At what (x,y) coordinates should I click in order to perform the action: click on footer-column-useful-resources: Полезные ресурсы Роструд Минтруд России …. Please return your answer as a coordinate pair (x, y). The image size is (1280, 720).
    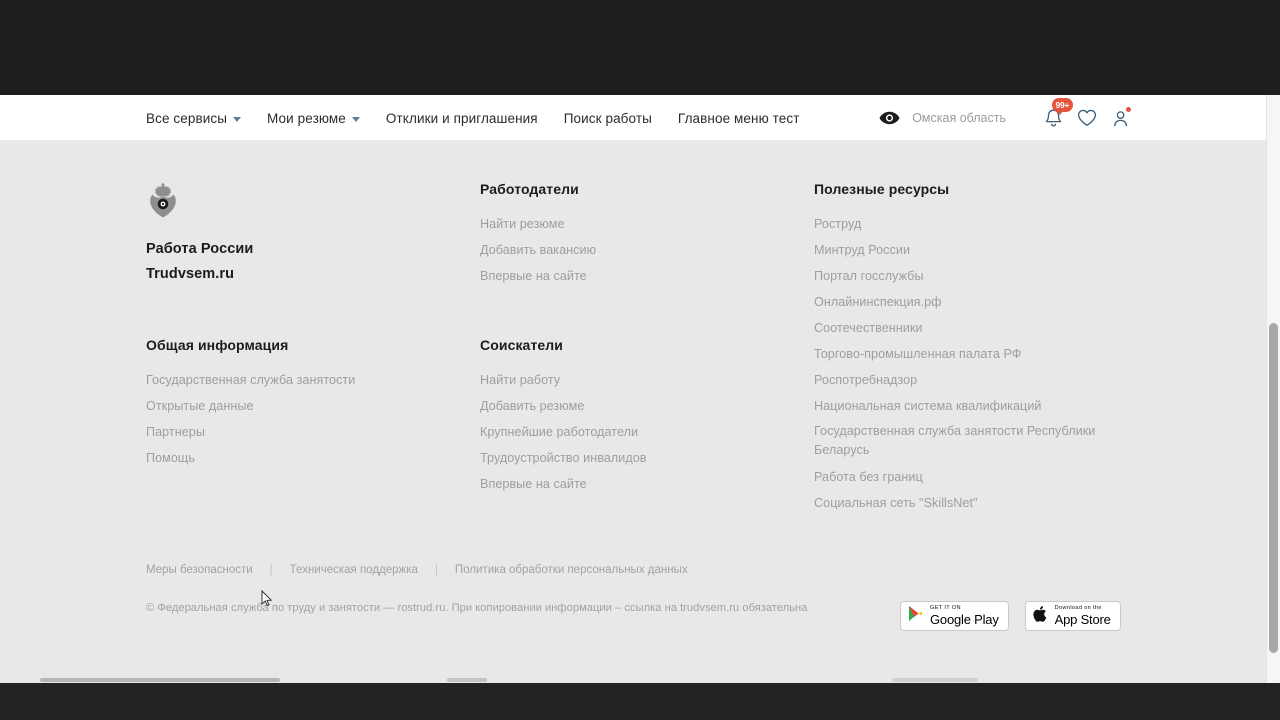
    Looking at the image, I should click on (970, 348).